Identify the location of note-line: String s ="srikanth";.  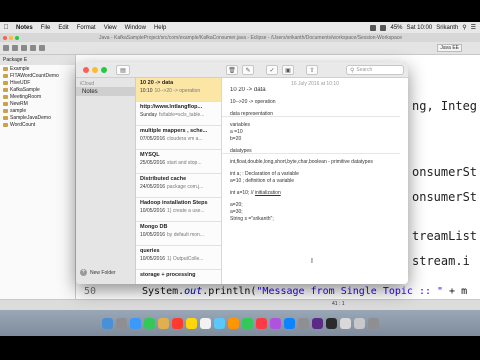
(252, 219).